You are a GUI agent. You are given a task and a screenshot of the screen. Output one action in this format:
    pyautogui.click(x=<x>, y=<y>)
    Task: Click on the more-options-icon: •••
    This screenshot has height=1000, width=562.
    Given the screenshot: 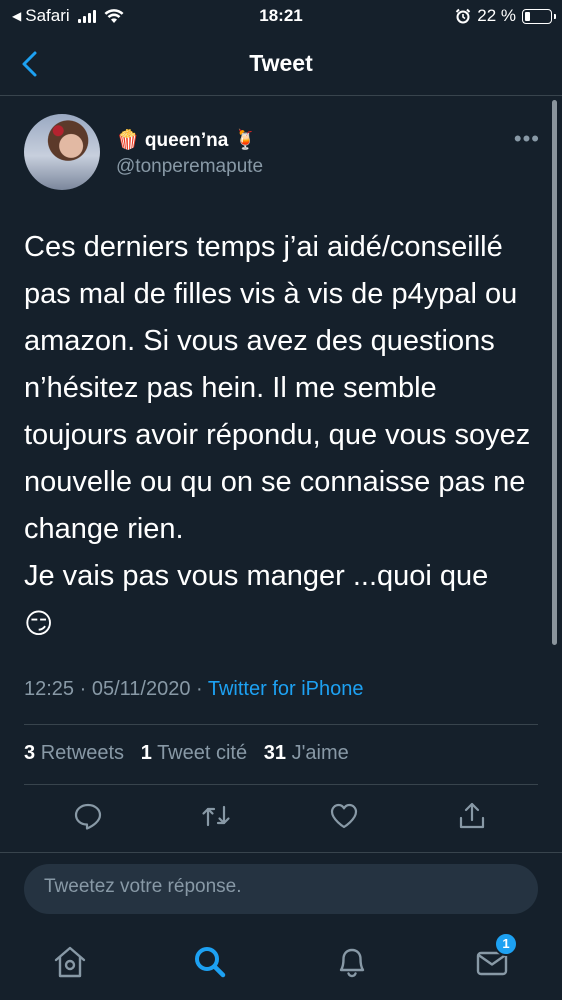 What is the action you would take?
    pyautogui.click(x=527, y=139)
    